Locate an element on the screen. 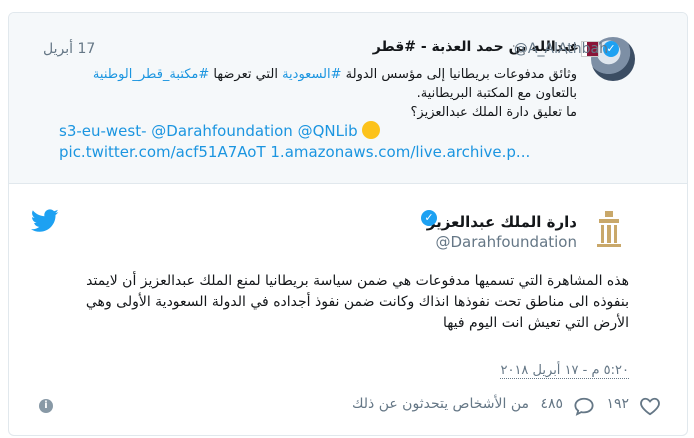 The height and width of the screenshot is (438, 694). heart-icon is located at coordinates (650, 406).